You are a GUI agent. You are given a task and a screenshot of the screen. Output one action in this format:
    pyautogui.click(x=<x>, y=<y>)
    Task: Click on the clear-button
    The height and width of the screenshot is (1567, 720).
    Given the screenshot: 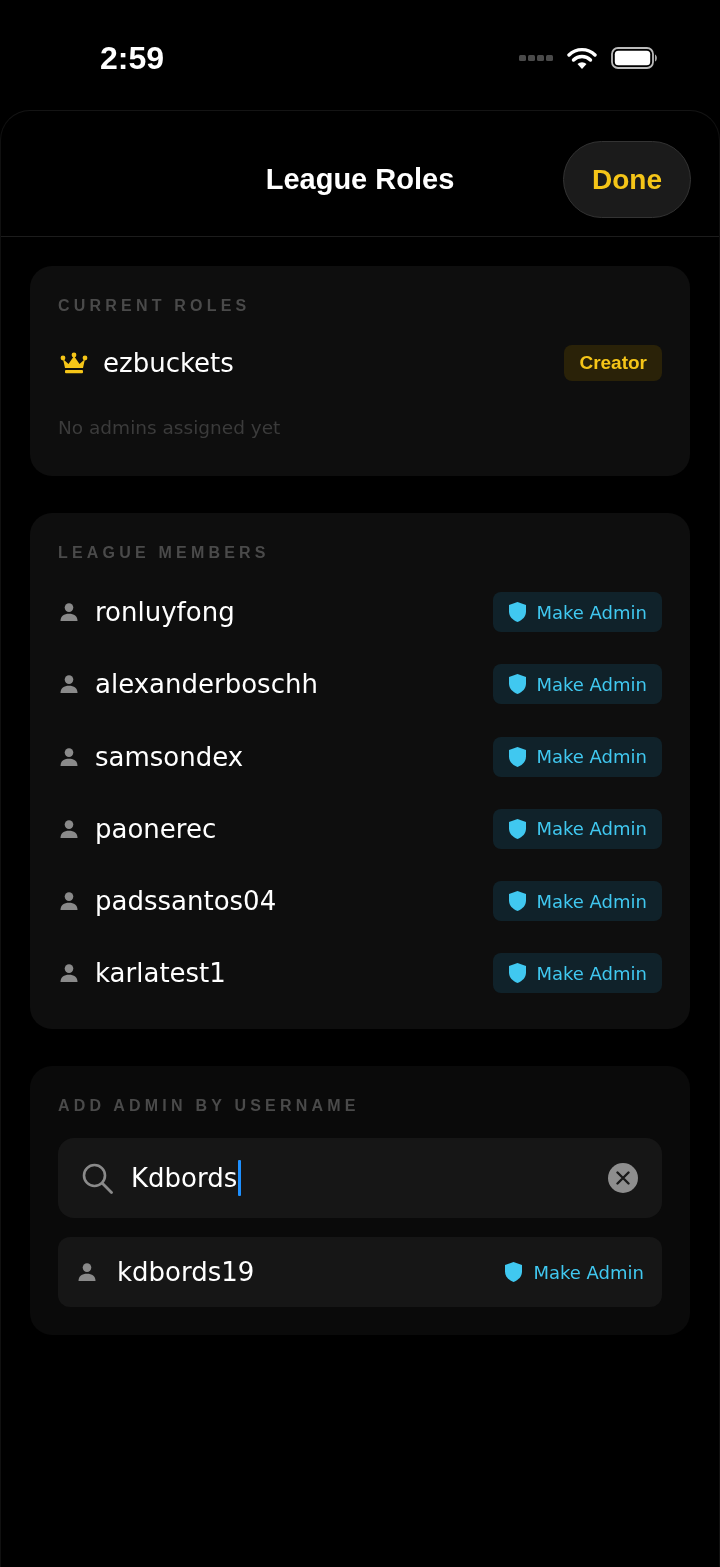 What is the action you would take?
    pyautogui.click(x=623, y=1178)
    